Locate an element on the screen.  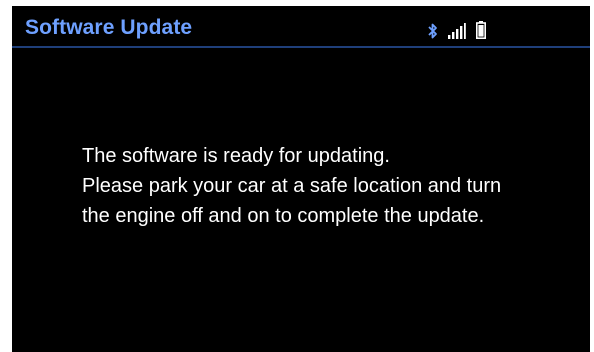
header-divider is located at coordinates (301, 47).